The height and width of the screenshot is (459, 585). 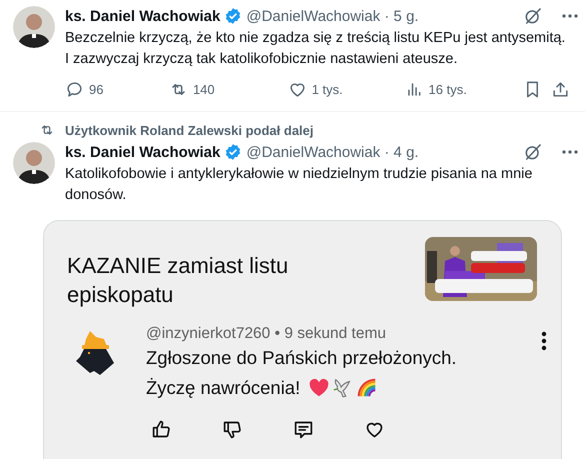 What do you see at coordinates (178, 280) in the screenshot?
I see `card-title: KAZANIE zamiast listu episkopatu` at bounding box center [178, 280].